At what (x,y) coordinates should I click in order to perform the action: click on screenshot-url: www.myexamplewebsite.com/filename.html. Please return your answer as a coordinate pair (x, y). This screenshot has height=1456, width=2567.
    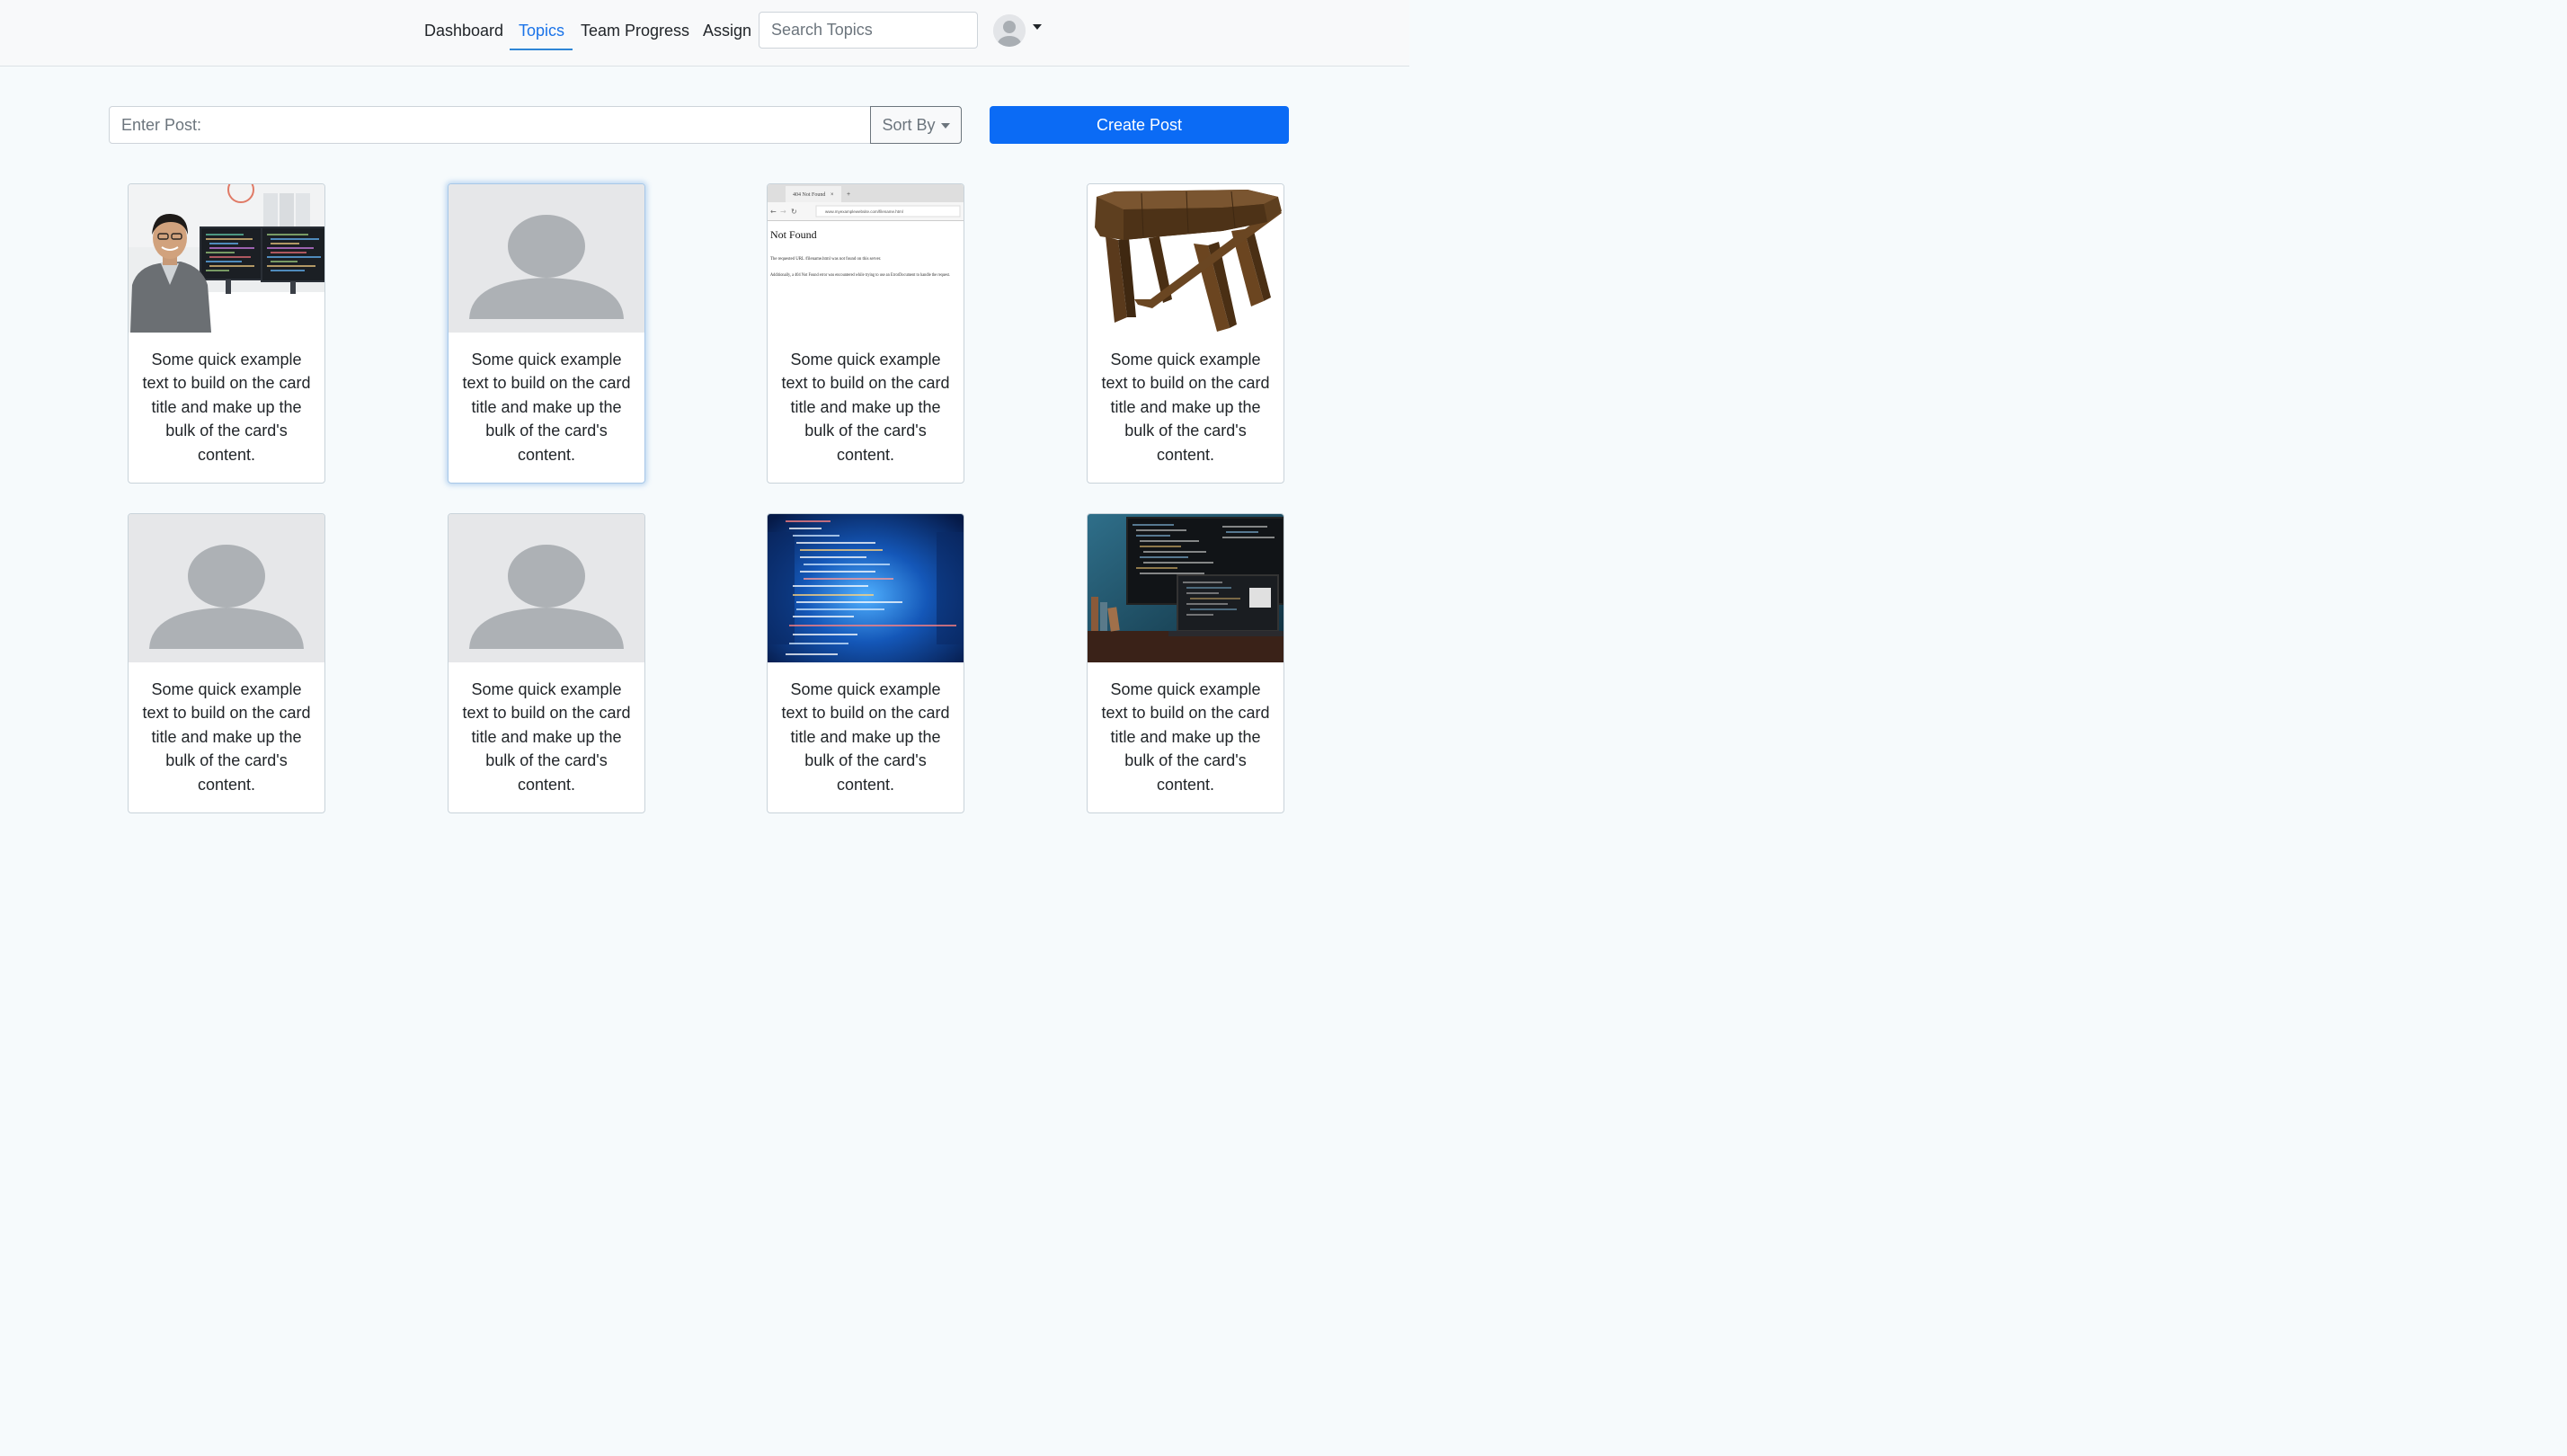
    Looking at the image, I should click on (864, 212).